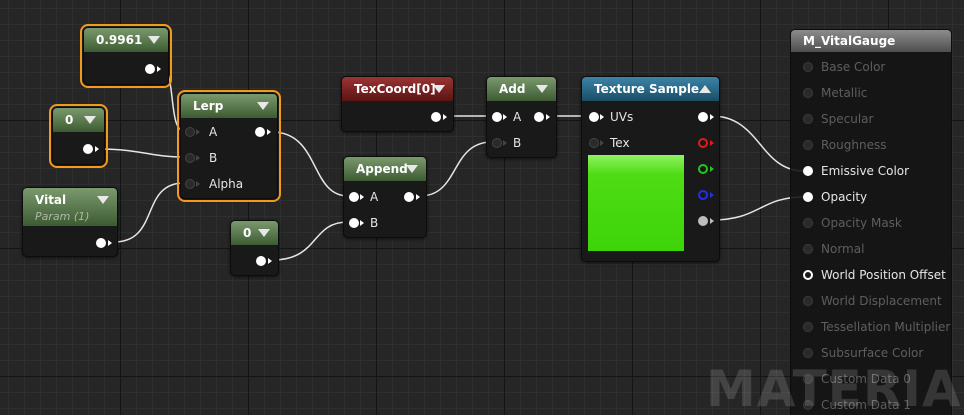  Describe the element at coordinates (78, 136) in the screenshot. I see `constant-node-0-mid: 0` at that location.